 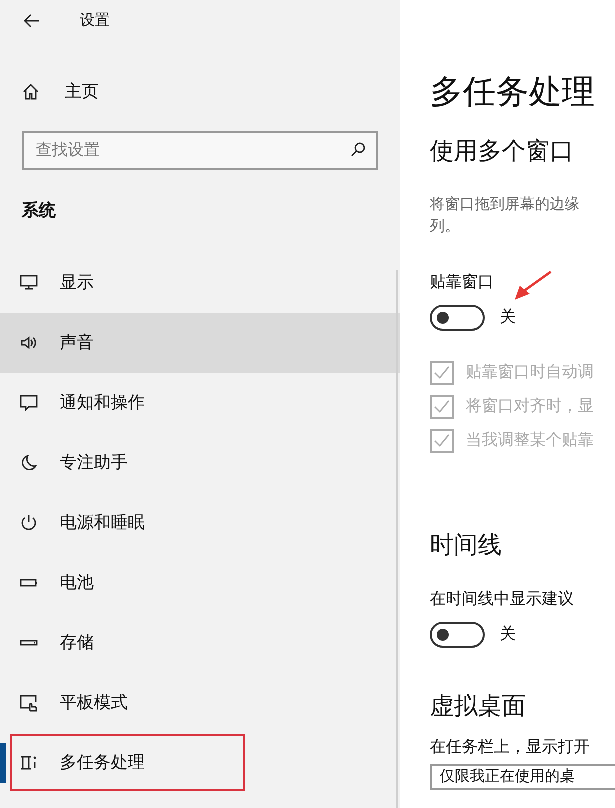 What do you see at coordinates (513, 92) in the screenshot?
I see `page-title: 多任务处理` at bounding box center [513, 92].